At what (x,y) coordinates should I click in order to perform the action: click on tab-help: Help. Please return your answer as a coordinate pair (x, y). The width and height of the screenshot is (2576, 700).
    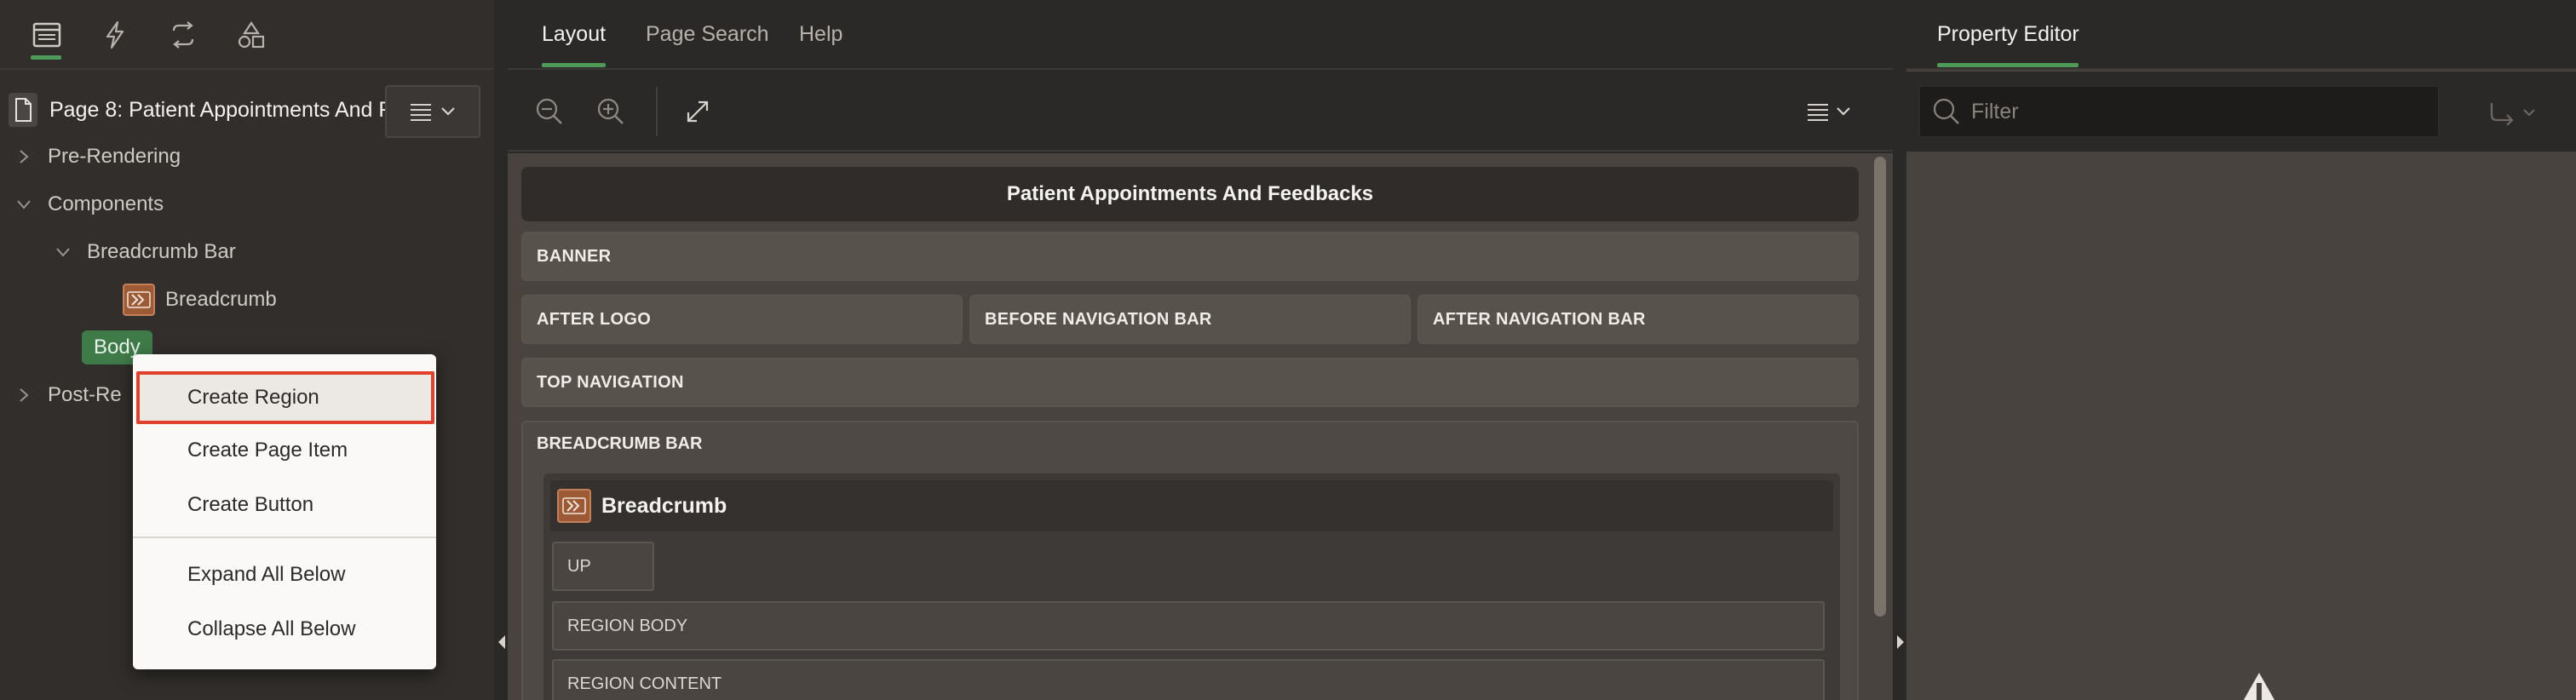
    Looking at the image, I should click on (821, 34).